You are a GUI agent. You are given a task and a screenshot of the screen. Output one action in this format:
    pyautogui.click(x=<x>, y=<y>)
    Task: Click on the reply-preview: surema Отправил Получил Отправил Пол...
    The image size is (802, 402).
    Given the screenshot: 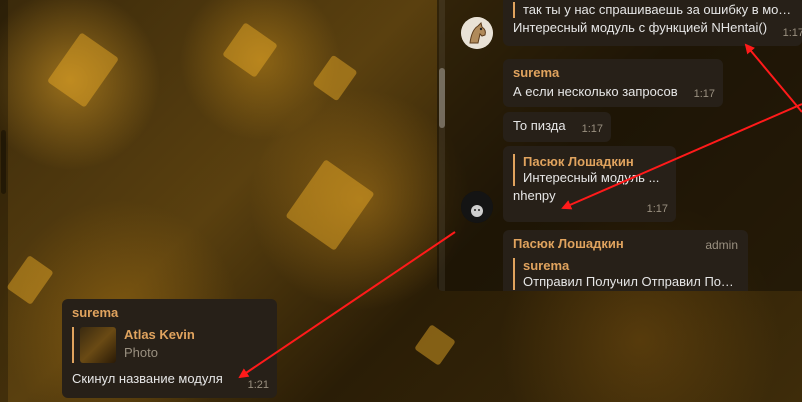 What is the action you would take?
    pyautogui.click(x=625, y=274)
    